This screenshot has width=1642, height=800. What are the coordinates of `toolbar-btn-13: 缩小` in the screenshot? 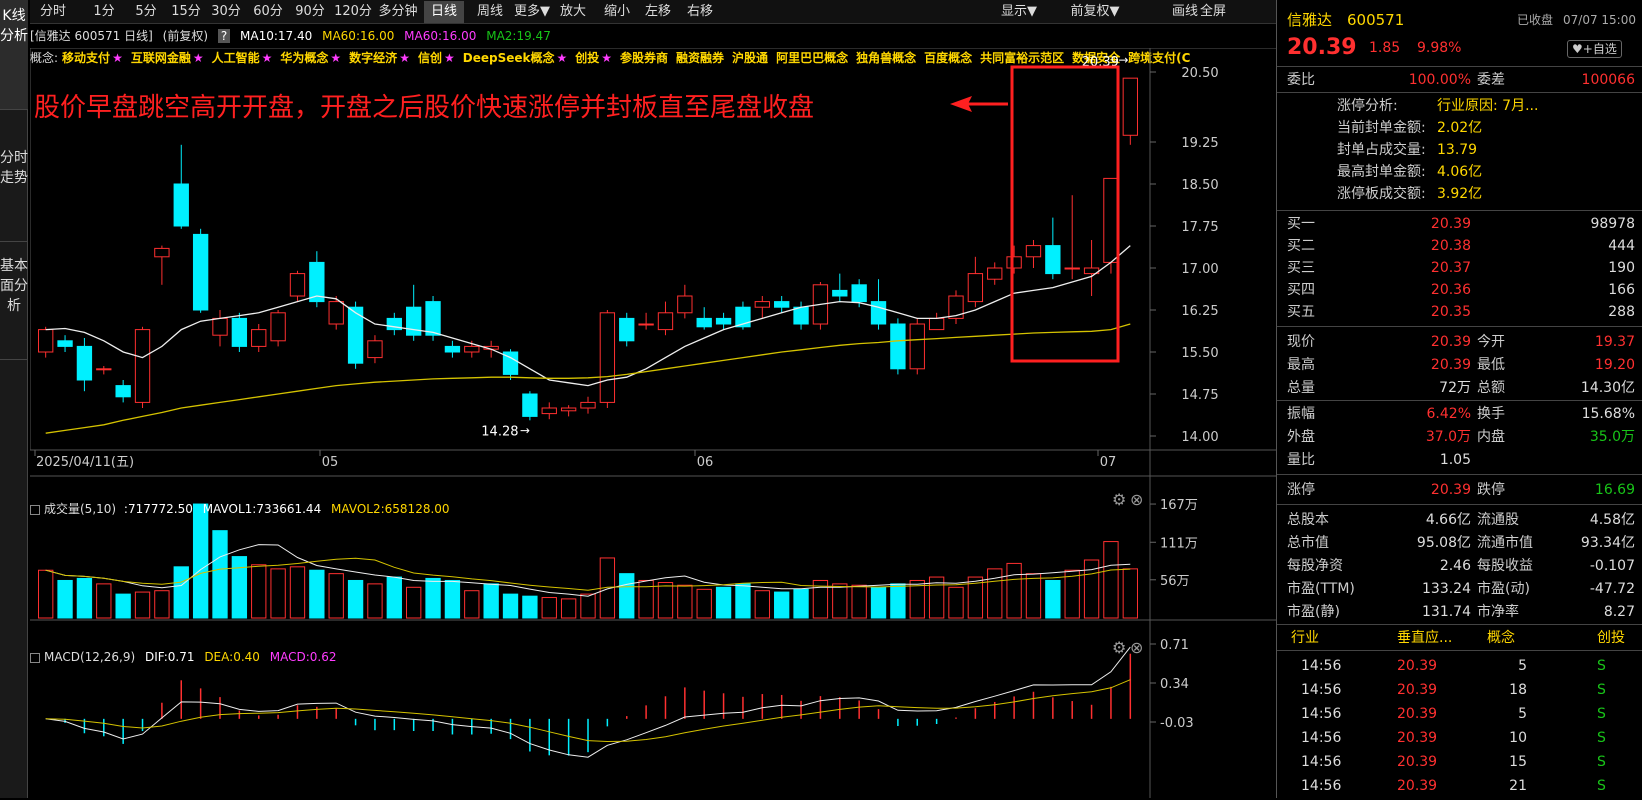 It's located at (617, 12).